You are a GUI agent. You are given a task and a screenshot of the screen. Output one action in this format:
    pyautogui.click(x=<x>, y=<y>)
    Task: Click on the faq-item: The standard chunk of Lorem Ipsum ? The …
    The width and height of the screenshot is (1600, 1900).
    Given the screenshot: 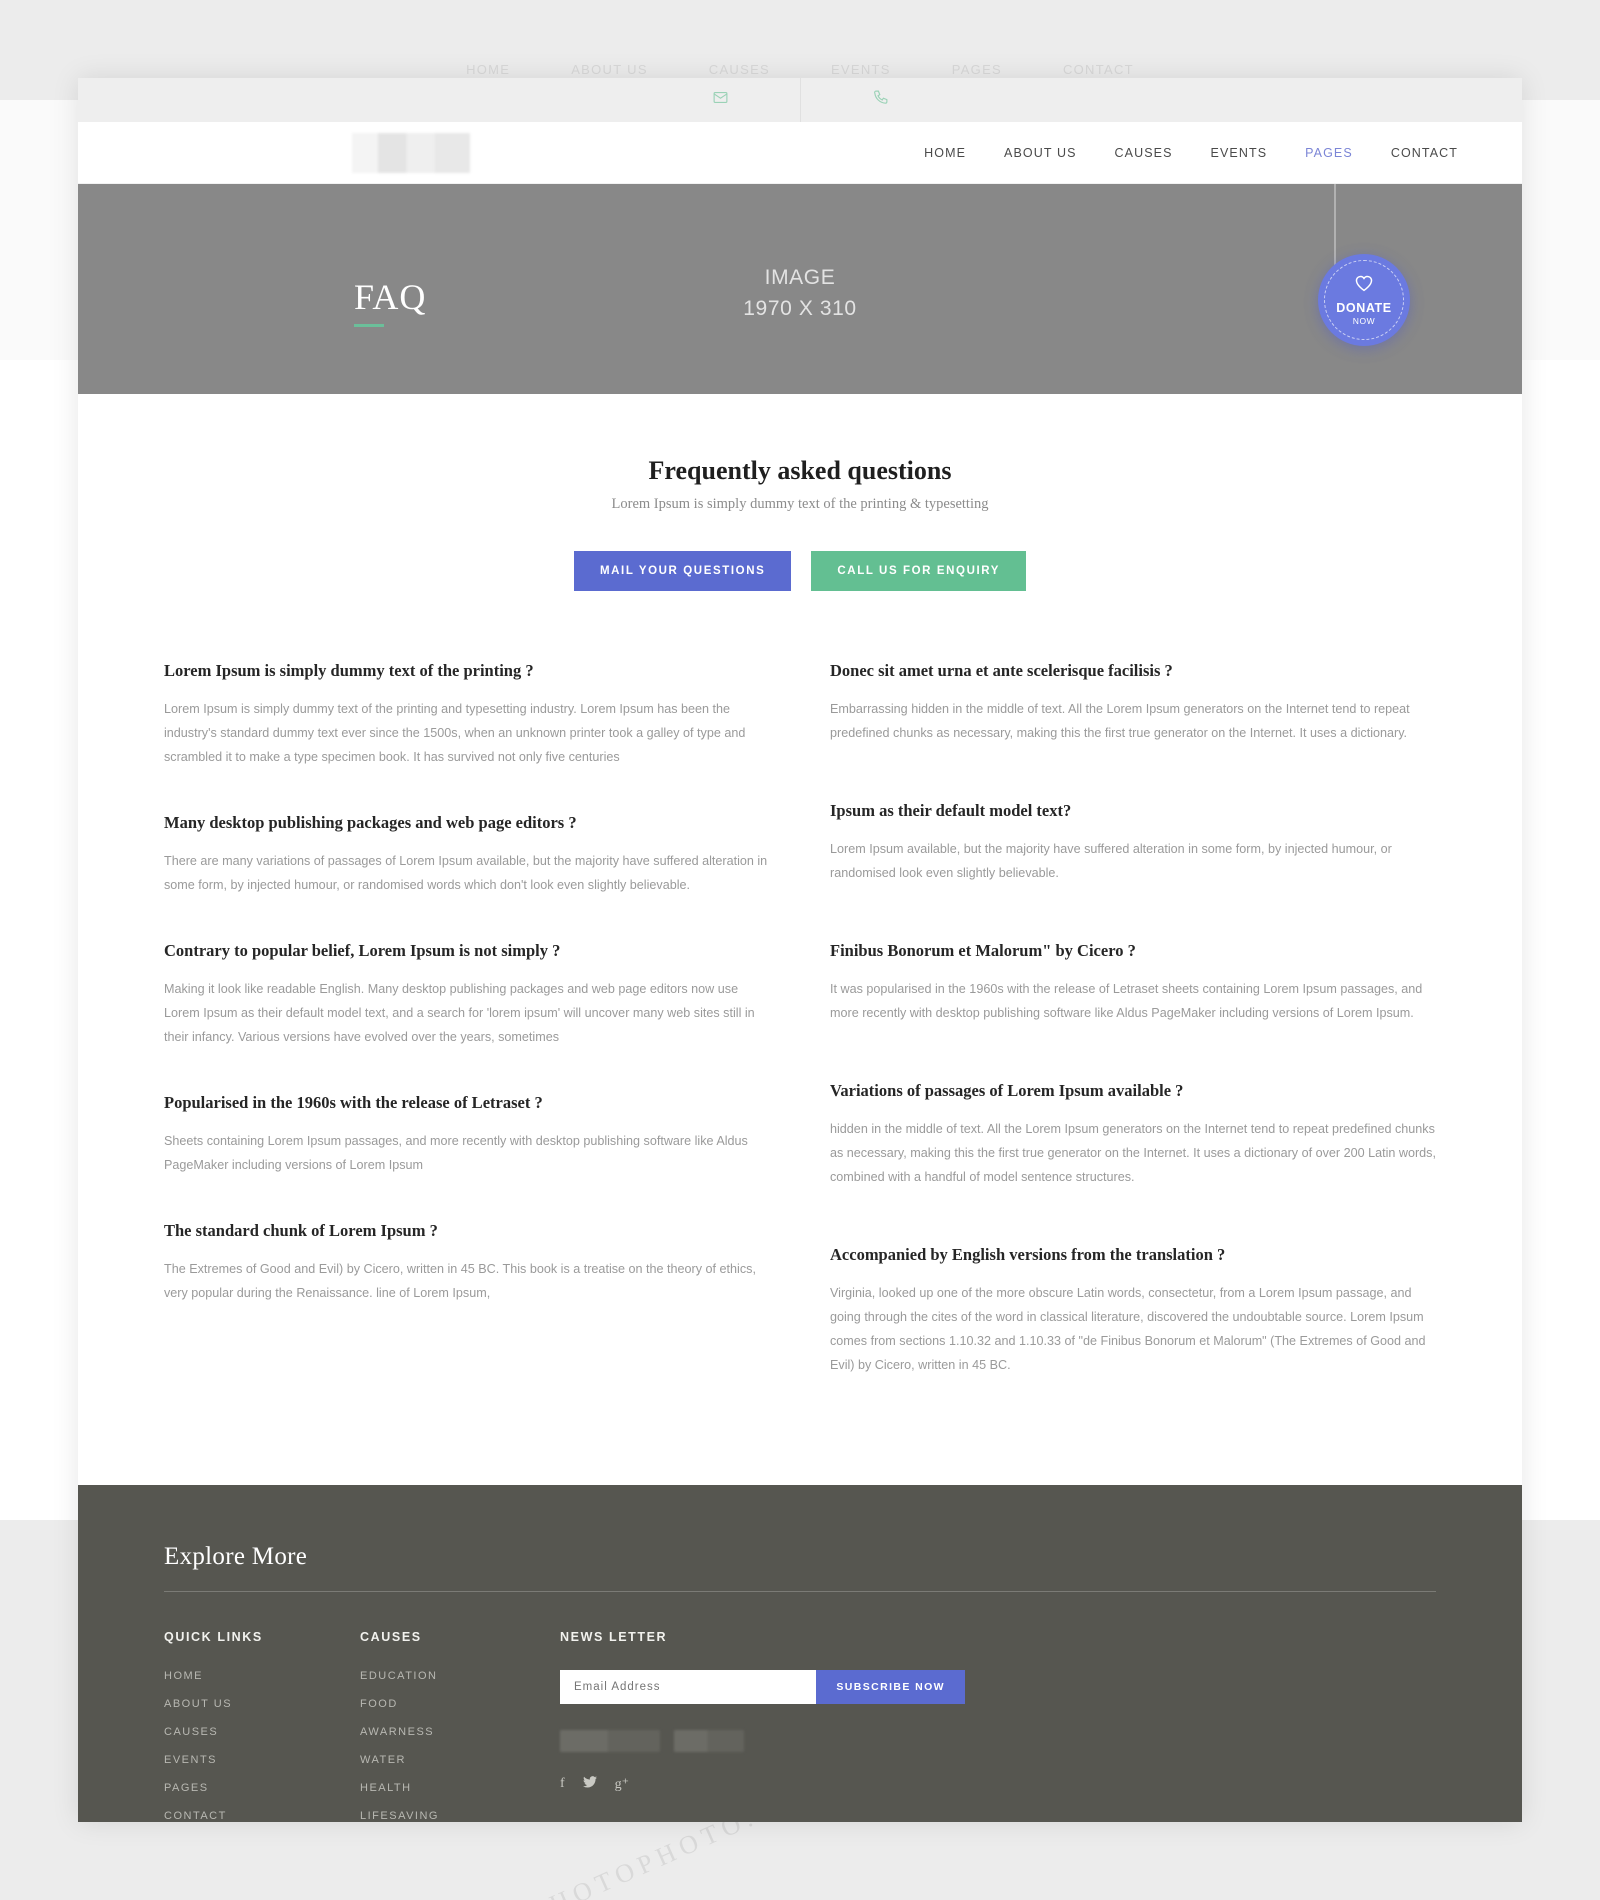 What is the action you would take?
    pyautogui.click(x=467, y=1263)
    